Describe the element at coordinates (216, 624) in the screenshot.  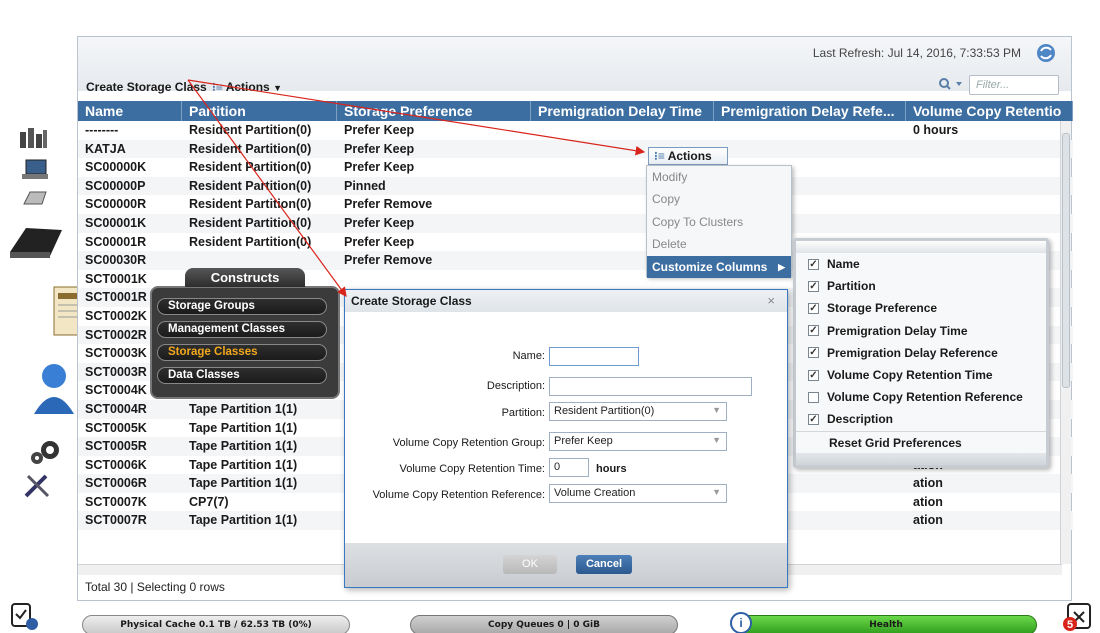
I see `physical-cache-status: Physical Cache 0.1 TB / 62.53 TB (0%)` at that location.